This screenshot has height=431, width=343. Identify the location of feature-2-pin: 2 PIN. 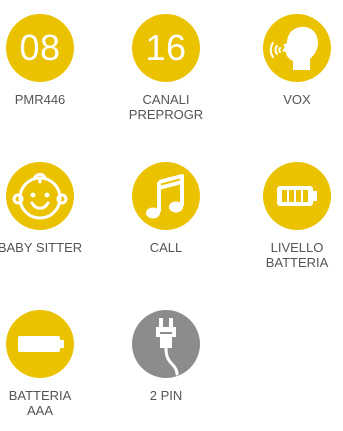
(166, 356).